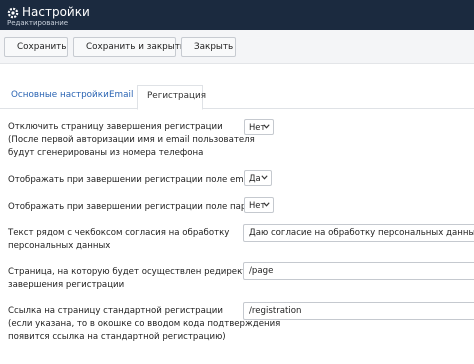  What do you see at coordinates (106, 153) in the screenshot?
I see `field-label-line: будут сгенерированы из номера телефона` at bounding box center [106, 153].